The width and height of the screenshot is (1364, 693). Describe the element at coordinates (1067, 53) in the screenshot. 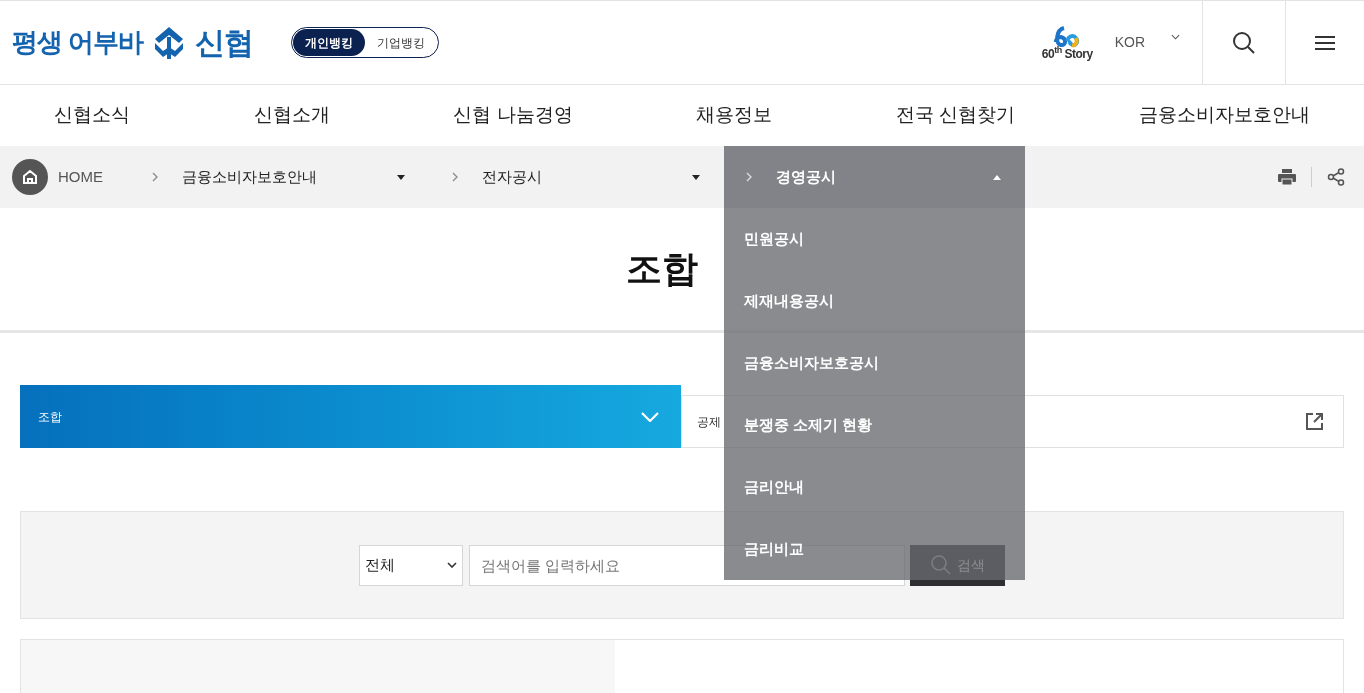

I see `anniversary-caption: 60$^{th}$ Story` at that location.